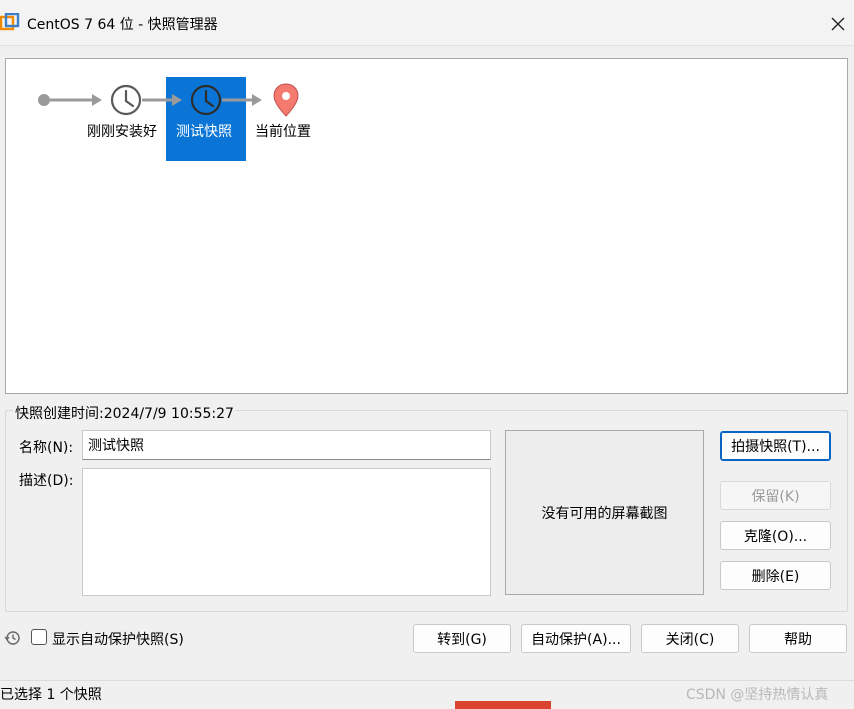  I want to click on snapshot-node-label: 刚刚安装好, so click(122, 131).